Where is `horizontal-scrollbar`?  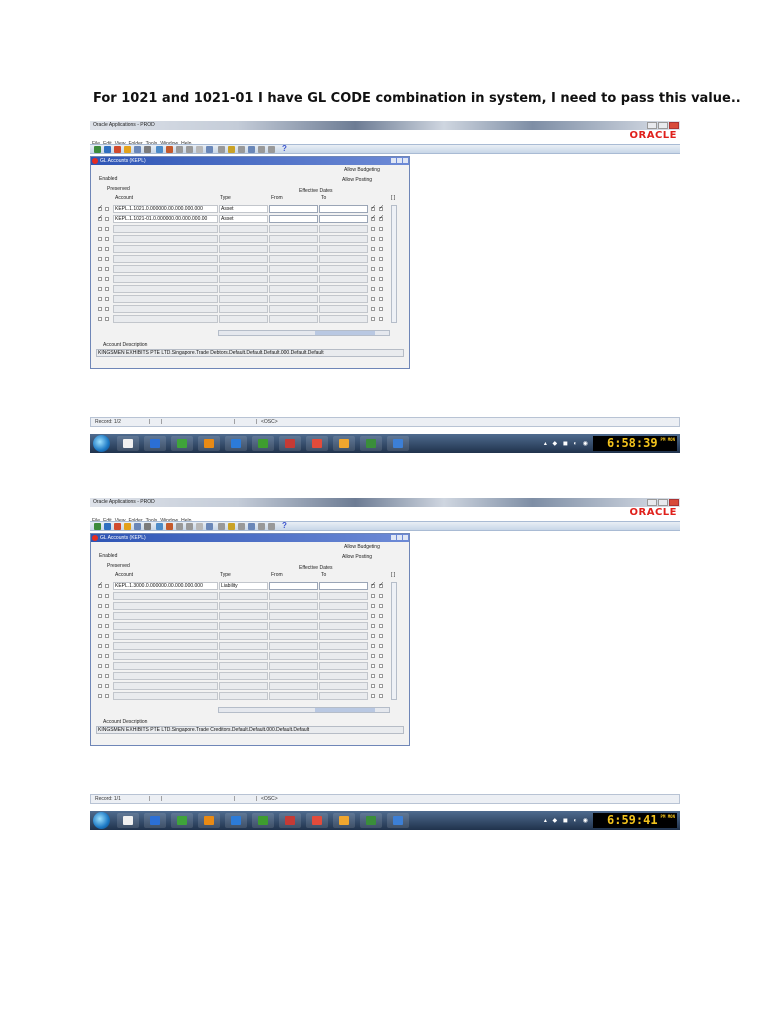 horizontal-scrollbar is located at coordinates (304, 710).